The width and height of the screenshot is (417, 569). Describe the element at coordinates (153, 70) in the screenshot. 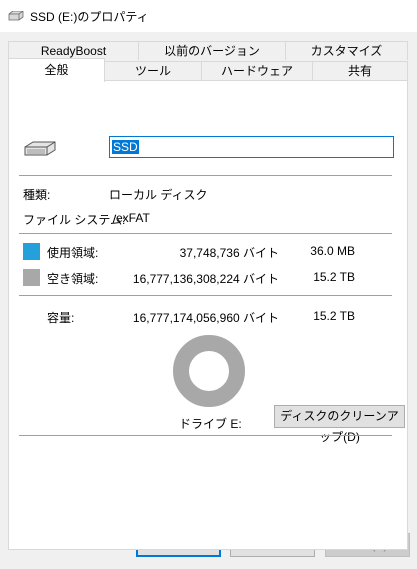

I see `tab-tools: ツール` at that location.